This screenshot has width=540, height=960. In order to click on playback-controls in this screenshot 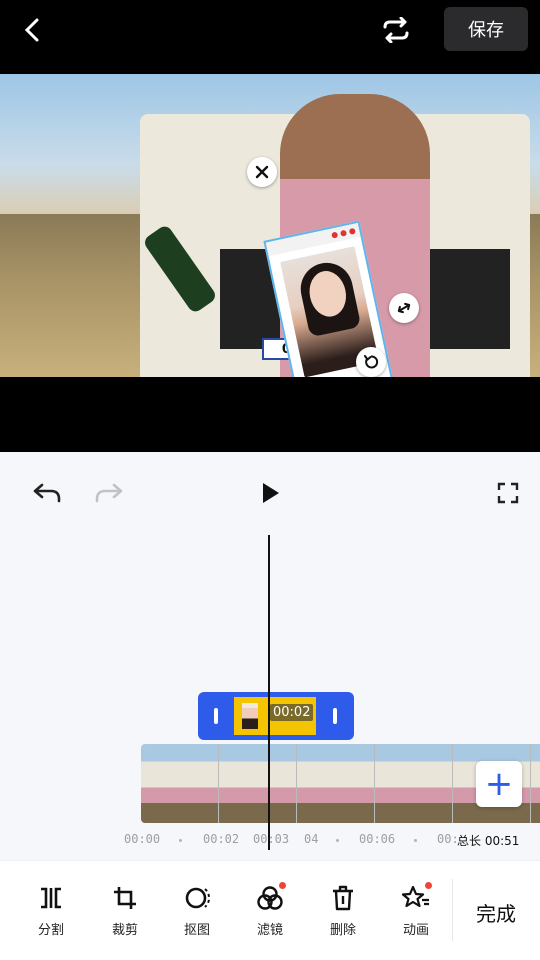, I will do `click(270, 493)`.